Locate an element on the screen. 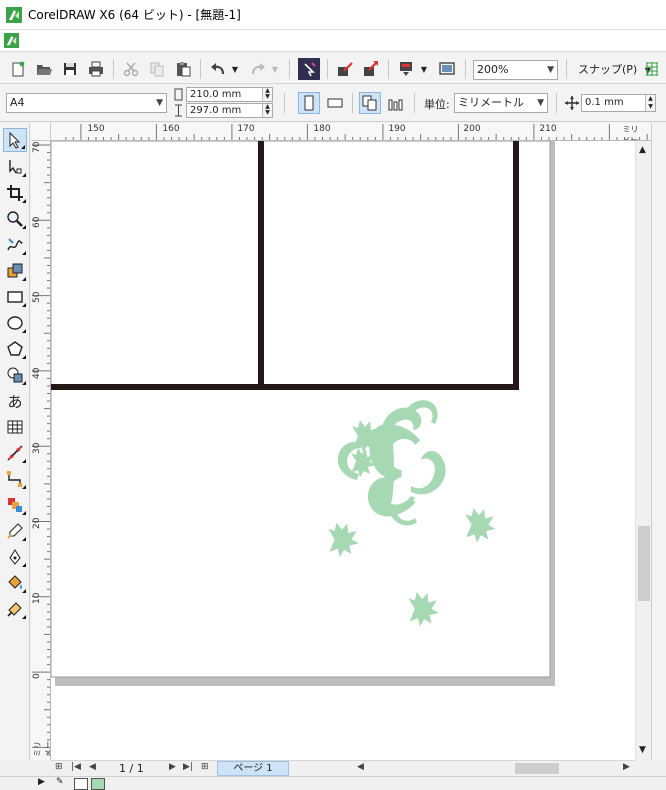 The image size is (666, 790). title-bar: CorelDRAW X6 (64 ビット) - [無題-1] is located at coordinates (333, 15).